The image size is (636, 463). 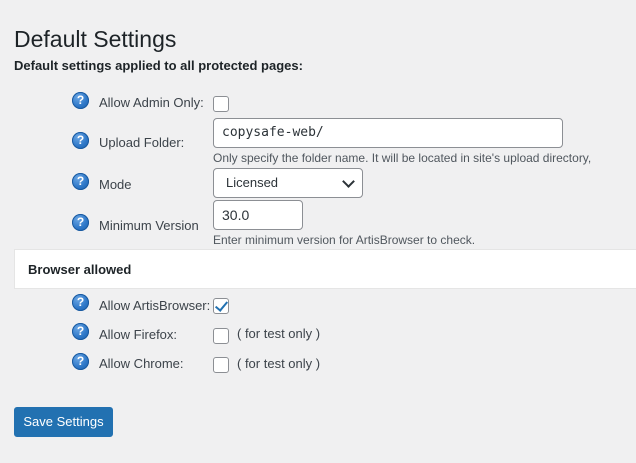 I want to click on mode-select: Licensed, so click(x=288, y=183).